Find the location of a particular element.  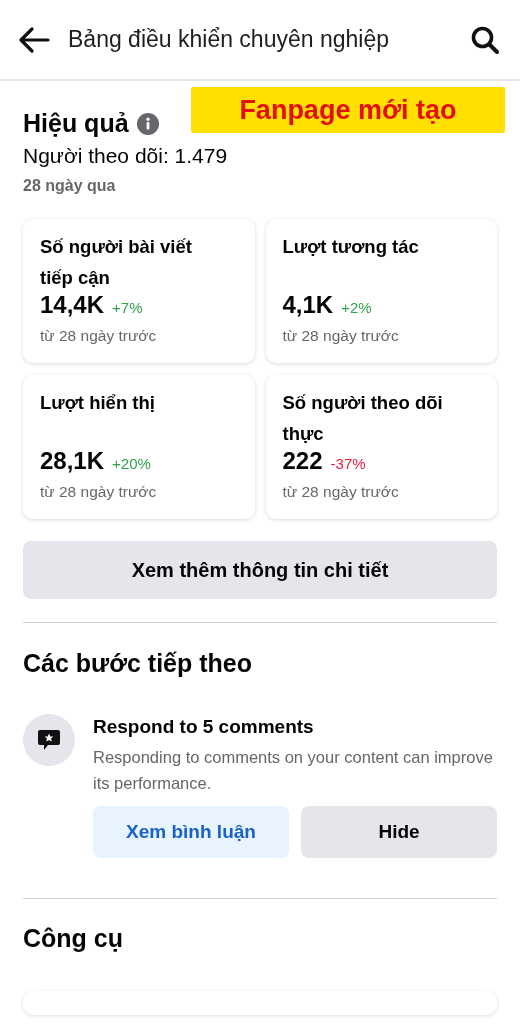

metric-card: Lượt tương tác 4,1K +2% từ 28 ngày trước is located at coordinates (381, 291).